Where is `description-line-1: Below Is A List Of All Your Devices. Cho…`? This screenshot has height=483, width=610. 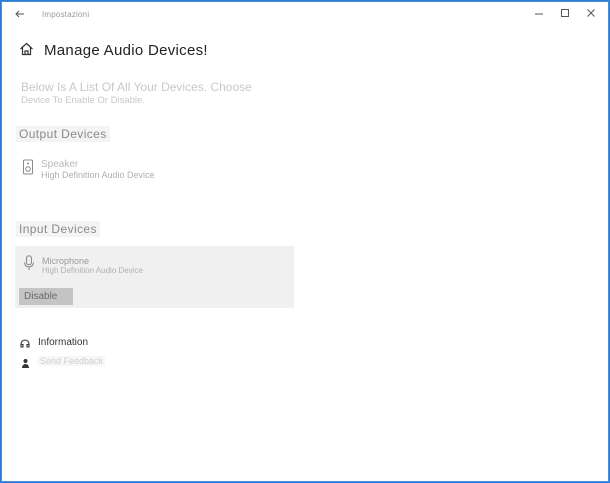
description-line-1: Below Is A List Of All Your Devices. Cho… is located at coordinates (136, 87).